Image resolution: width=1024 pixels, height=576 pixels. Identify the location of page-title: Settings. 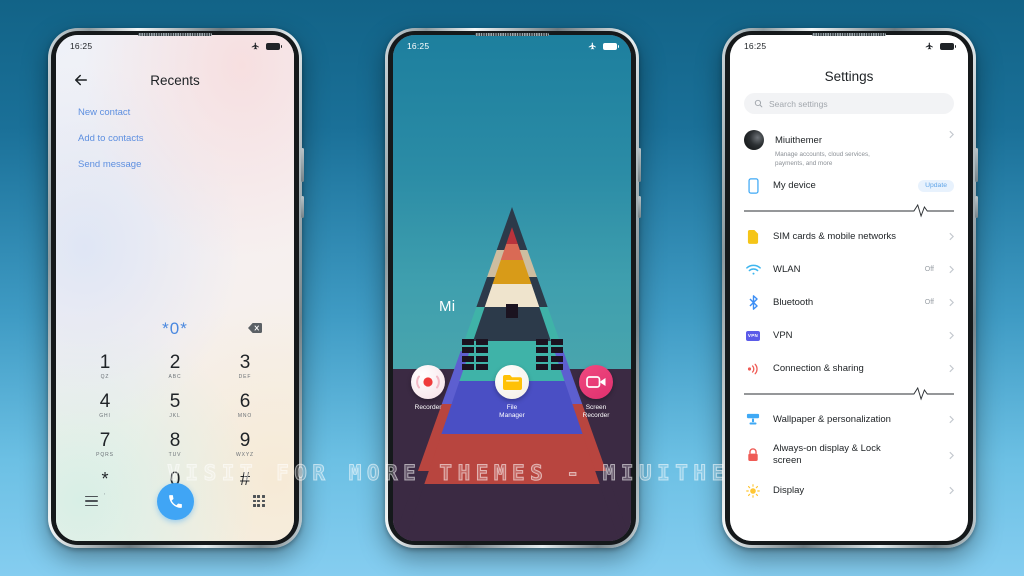
(849, 76).